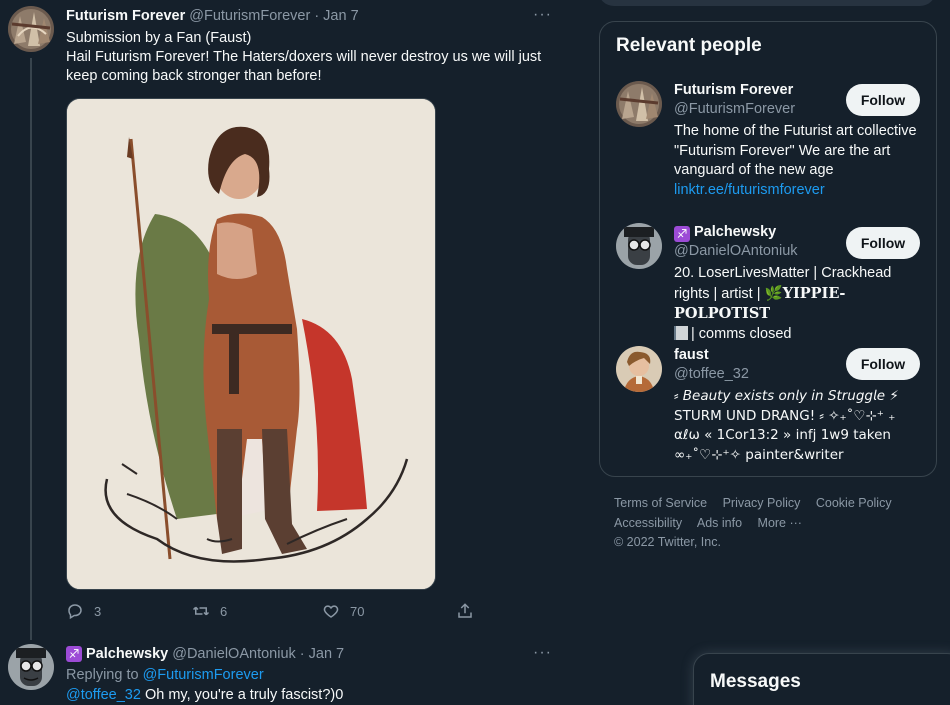 This screenshot has height=705, width=950. Describe the element at coordinates (773, 293) in the screenshot. I see `herb-icon: 🌿` at that location.